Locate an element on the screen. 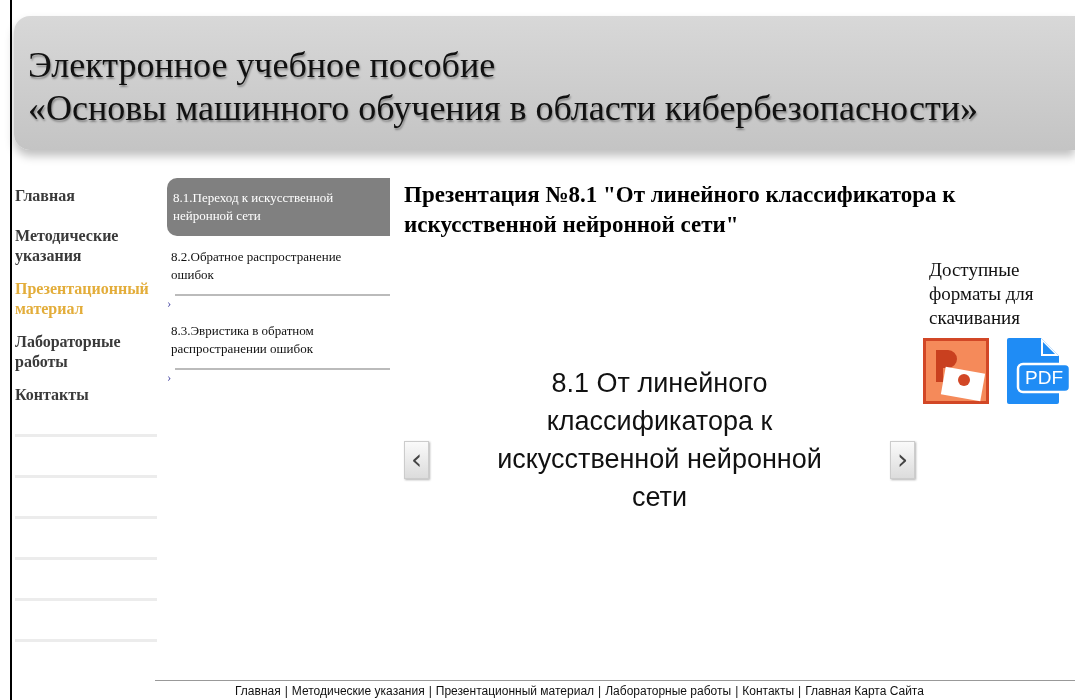  nav-link: Методические указания is located at coordinates (86, 246).